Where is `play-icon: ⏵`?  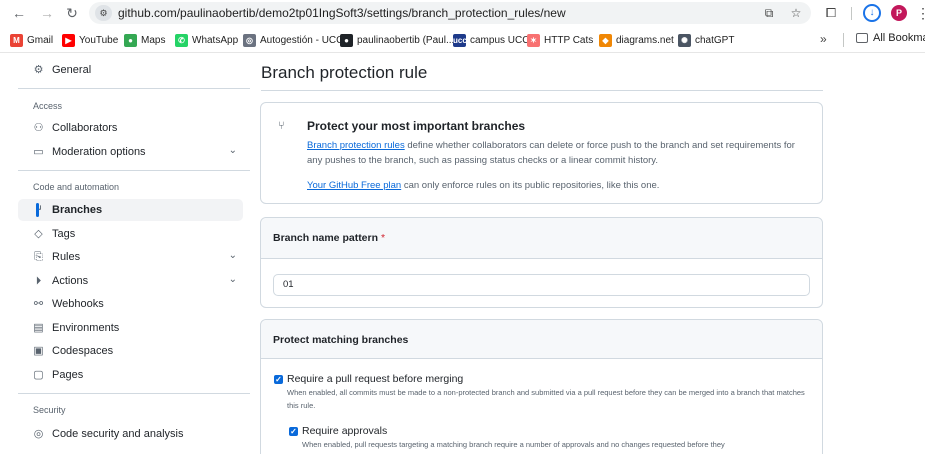
play-icon: ⏵ is located at coordinates (38, 280).